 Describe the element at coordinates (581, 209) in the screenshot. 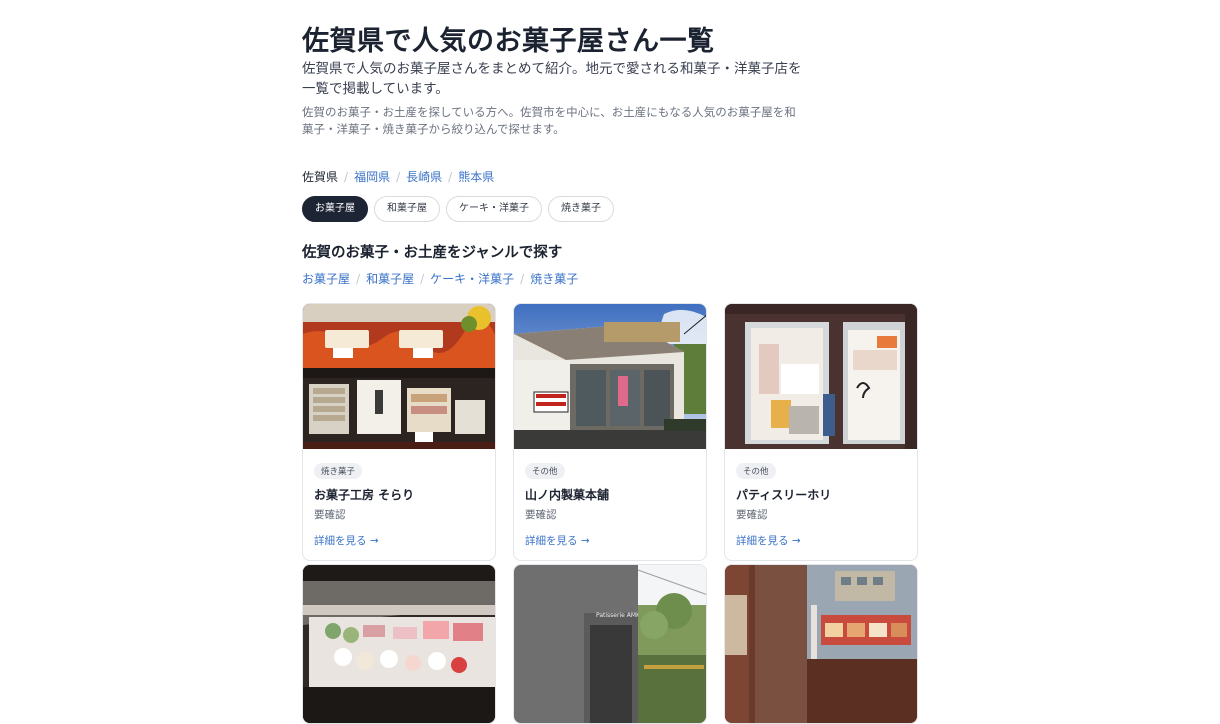

I see `chip-yakigashi: 焼き菓子` at that location.